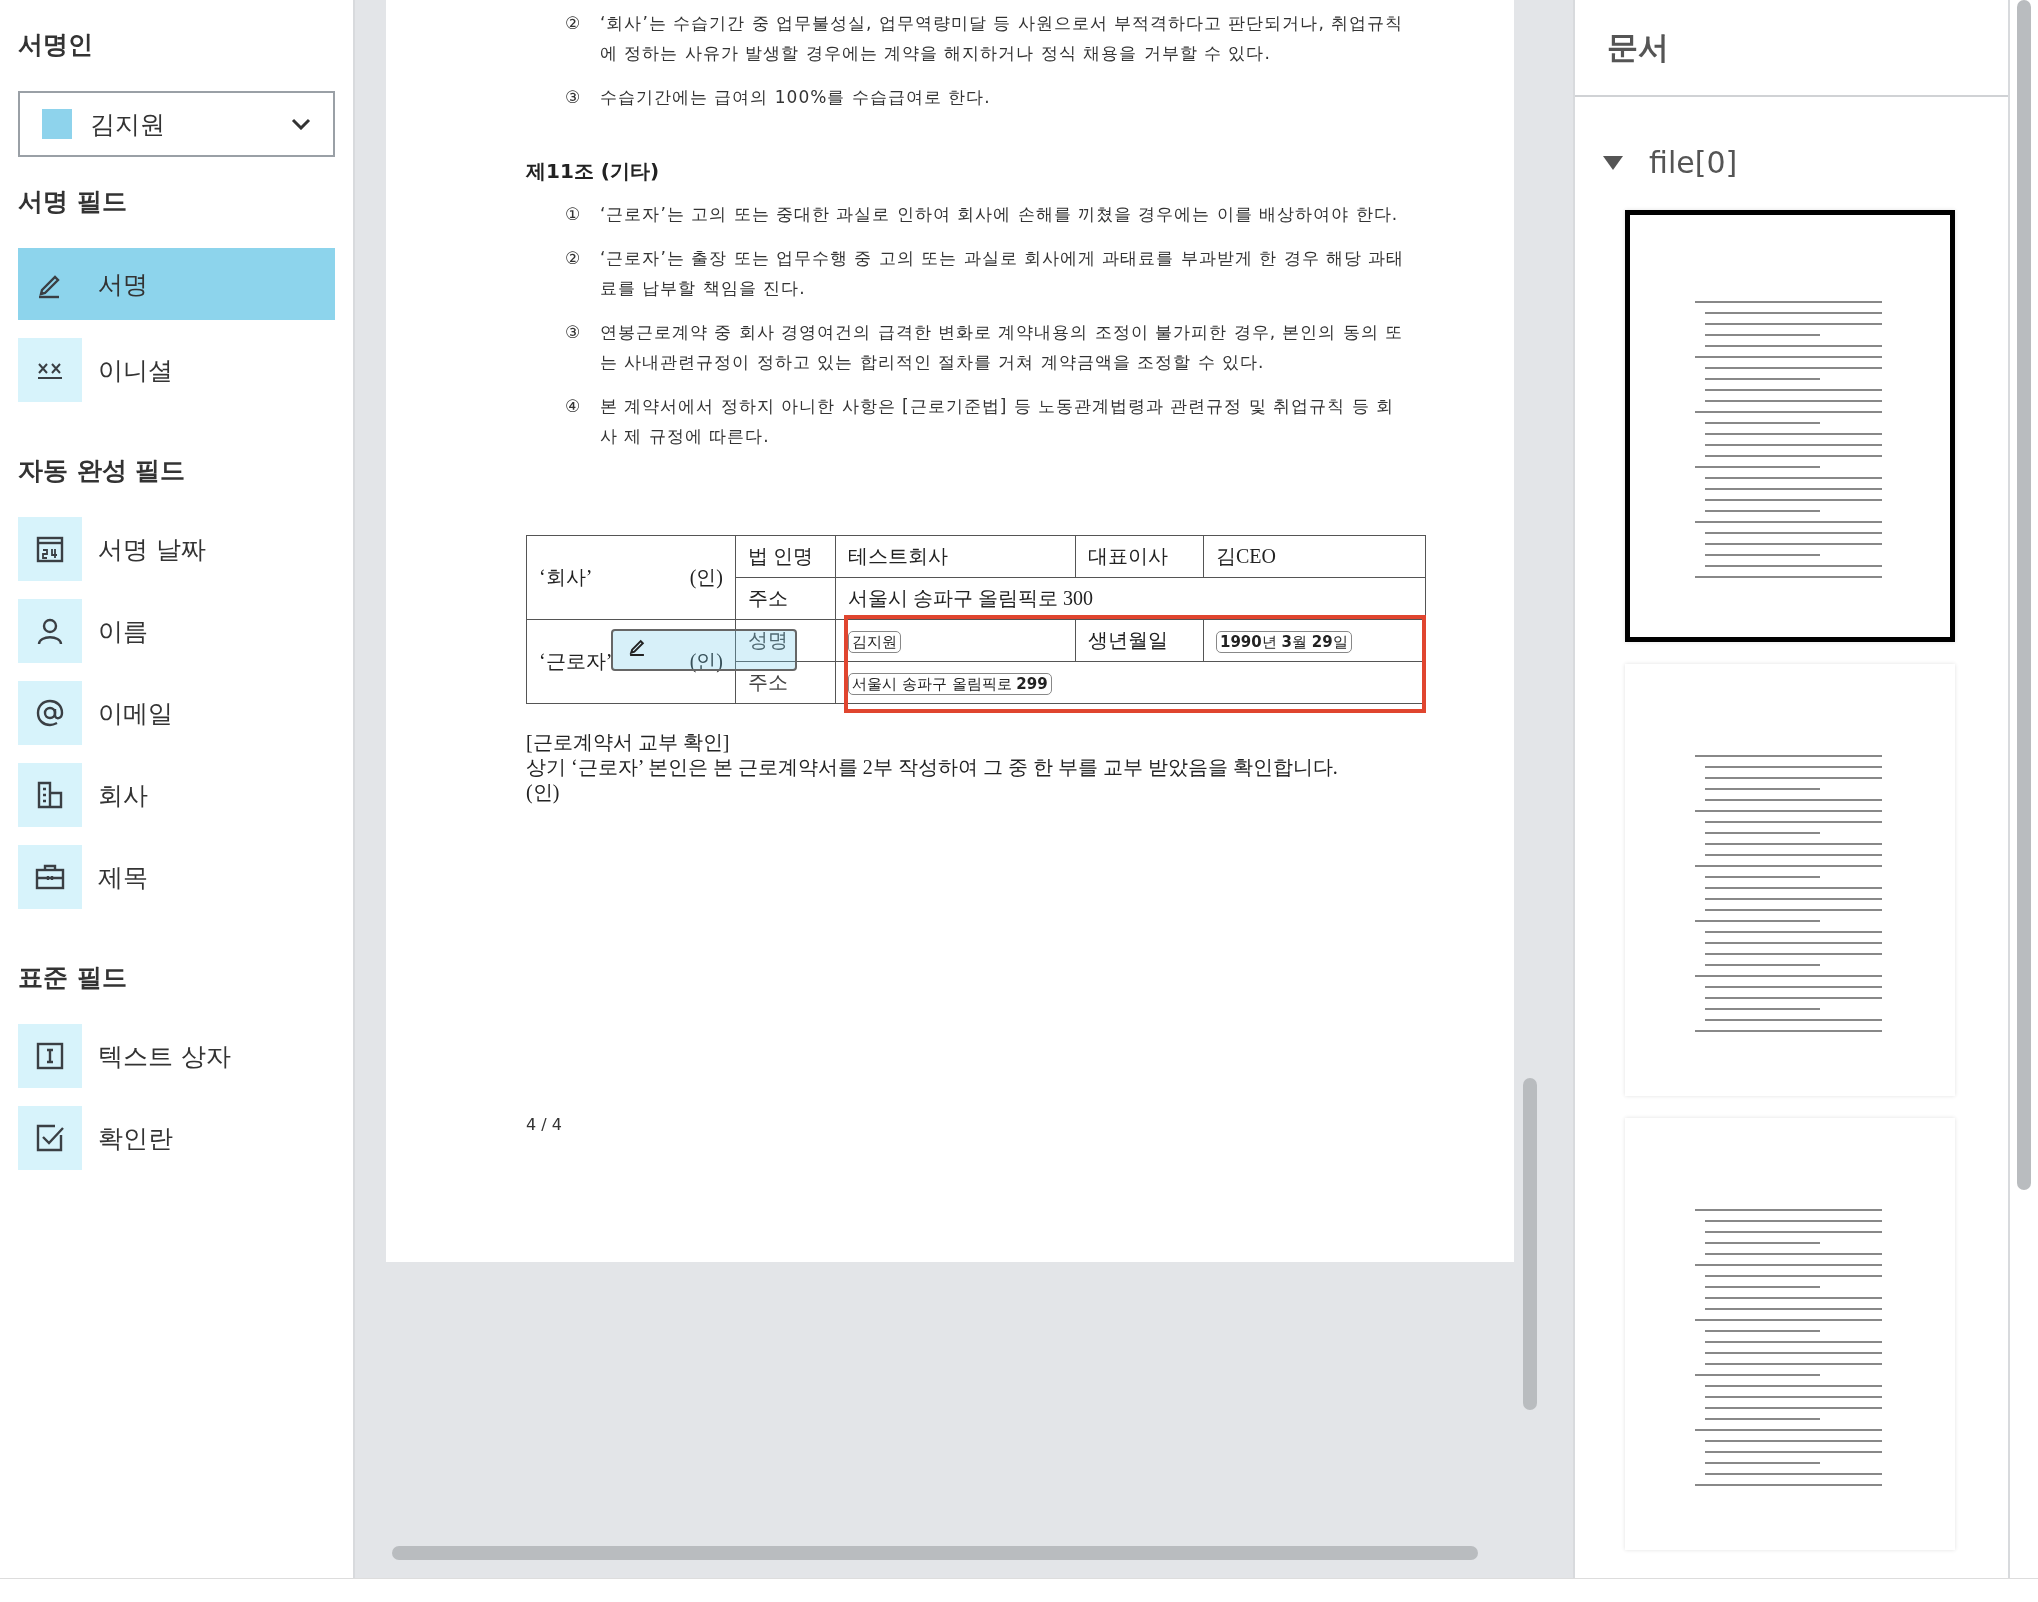  I want to click on party-label: ‘회사’, so click(566, 577).